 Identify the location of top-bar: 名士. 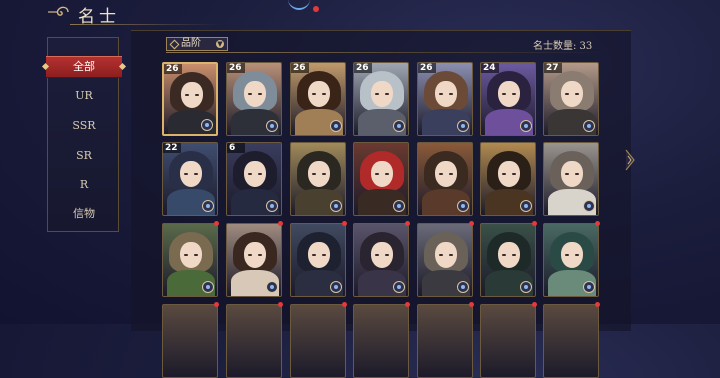
(360, 13).